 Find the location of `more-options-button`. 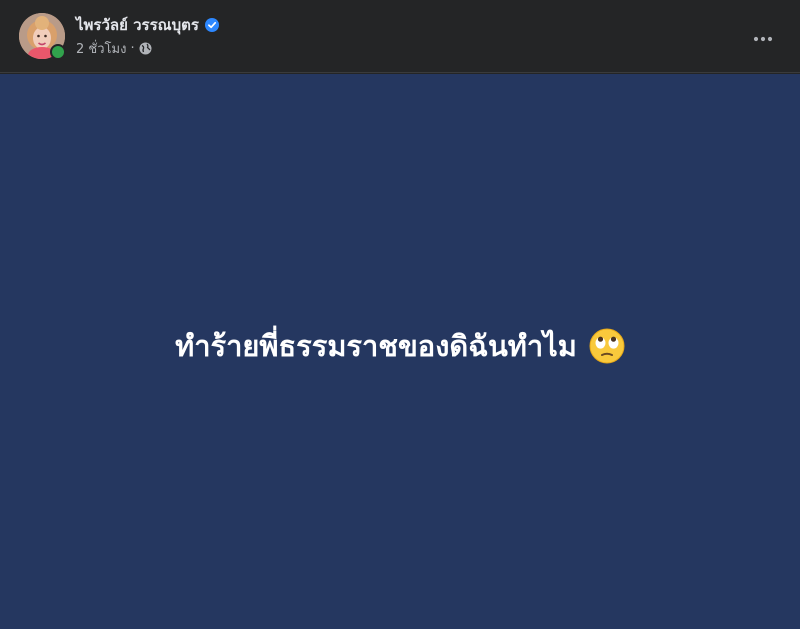

more-options-button is located at coordinates (763, 36).